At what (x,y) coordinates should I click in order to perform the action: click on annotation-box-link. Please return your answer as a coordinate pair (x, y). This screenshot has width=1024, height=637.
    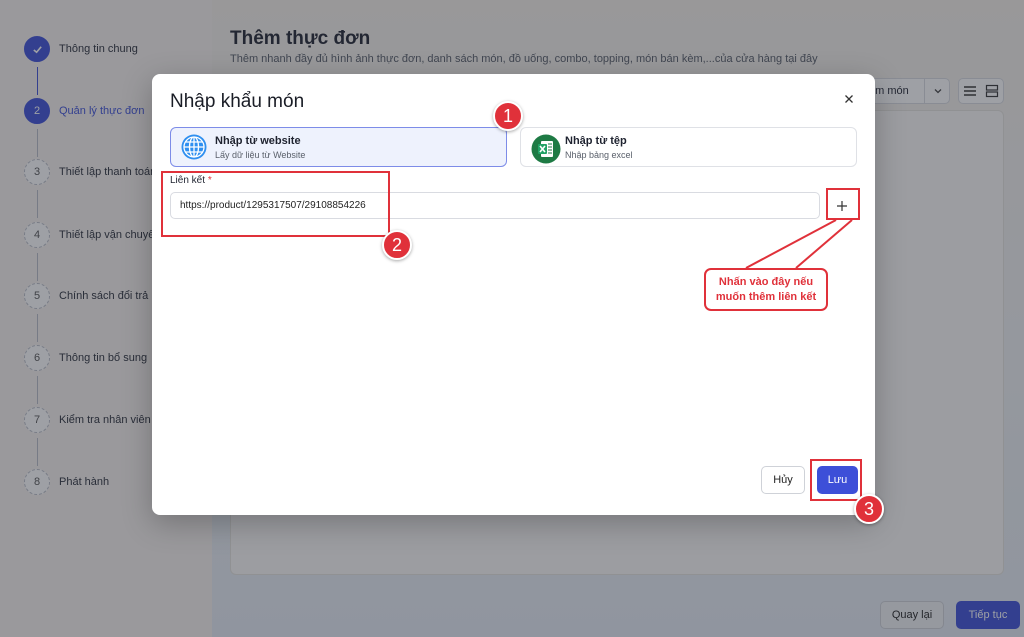
    Looking at the image, I should click on (275, 204).